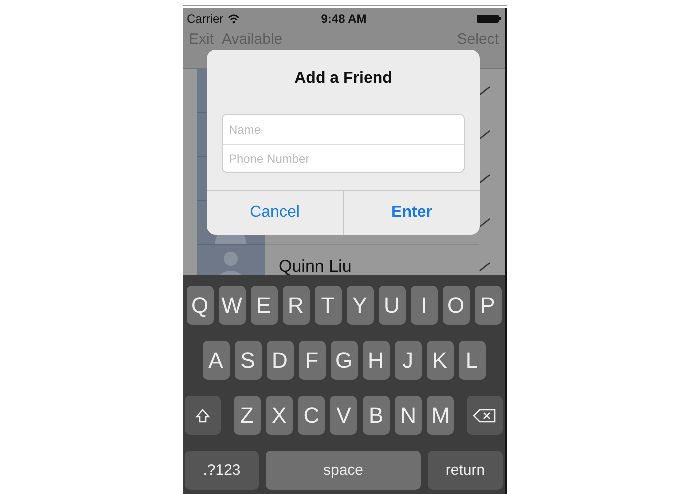  Describe the element at coordinates (360, 305) in the screenshot. I see `keyboard-key: Y` at that location.